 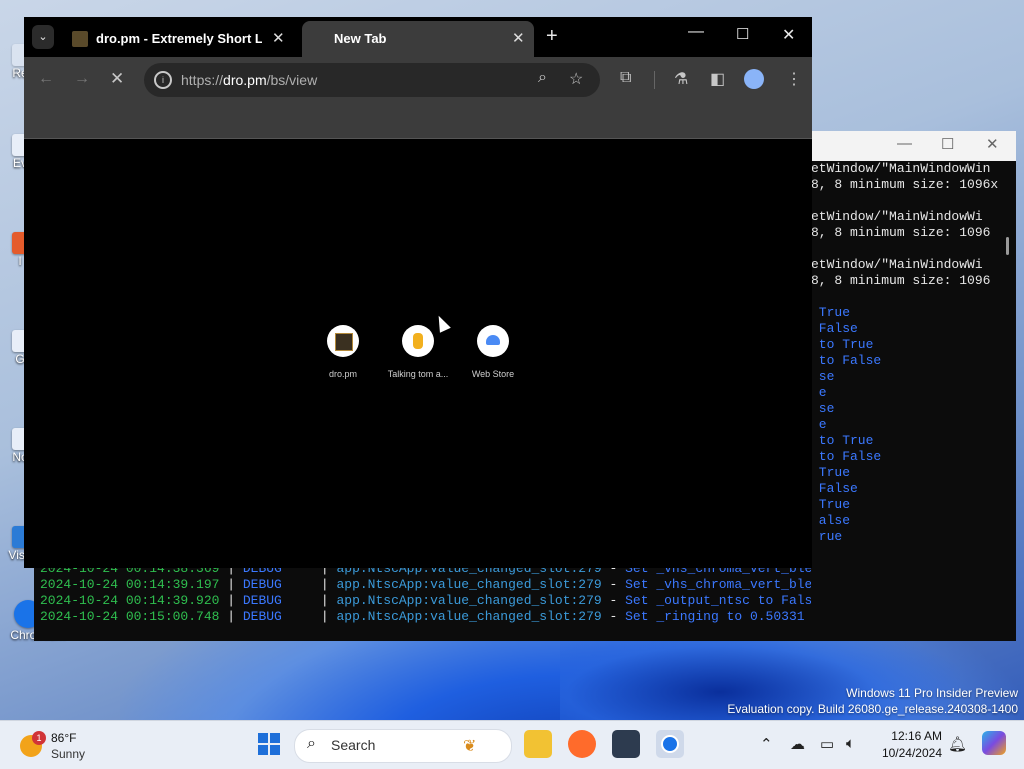 What do you see at coordinates (582, 744) in the screenshot?
I see `firefox-icon` at bounding box center [582, 744].